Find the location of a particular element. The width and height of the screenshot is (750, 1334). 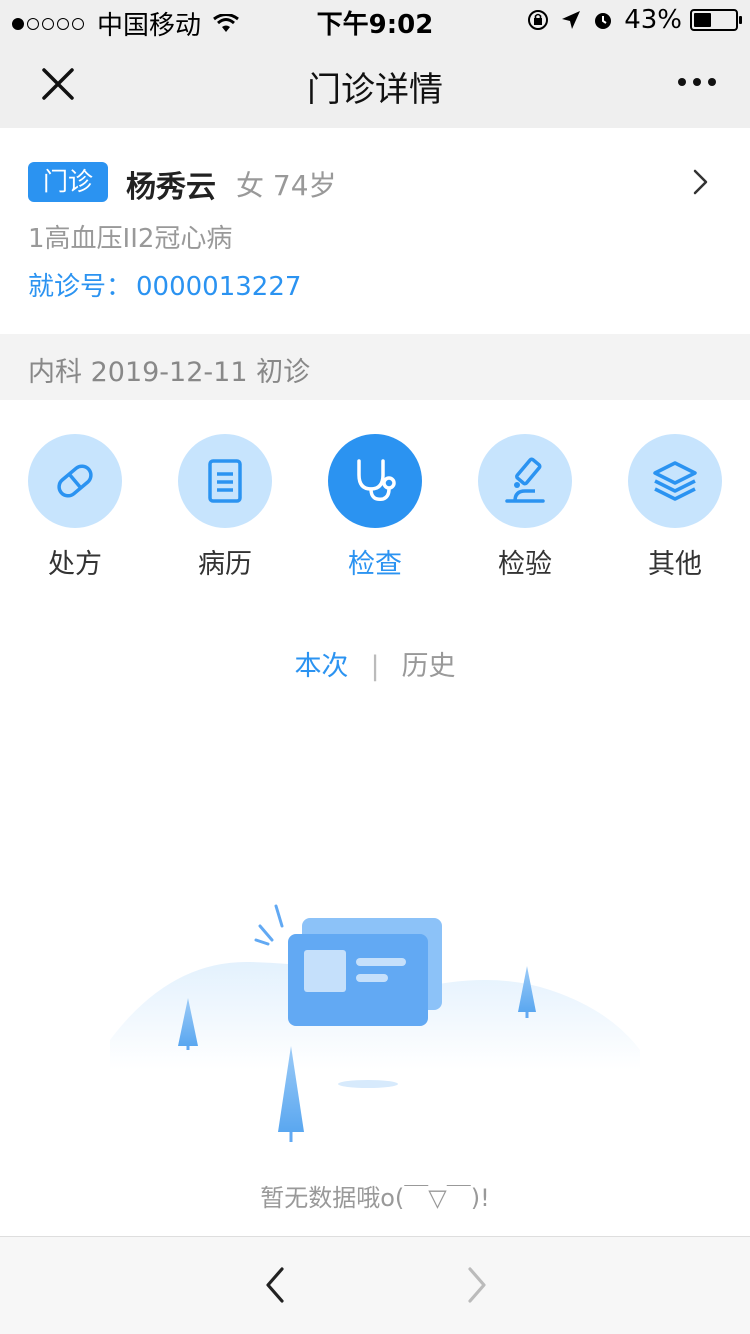

more-icon is located at coordinates (693, 82).